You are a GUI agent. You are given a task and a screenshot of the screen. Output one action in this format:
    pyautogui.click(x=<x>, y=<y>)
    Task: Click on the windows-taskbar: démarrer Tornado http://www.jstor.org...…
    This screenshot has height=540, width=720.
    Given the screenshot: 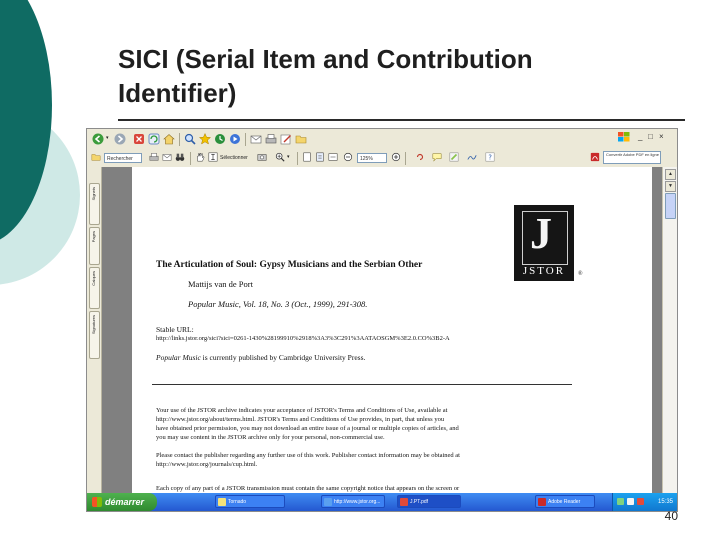 What is the action you would take?
    pyautogui.click(x=382, y=502)
    